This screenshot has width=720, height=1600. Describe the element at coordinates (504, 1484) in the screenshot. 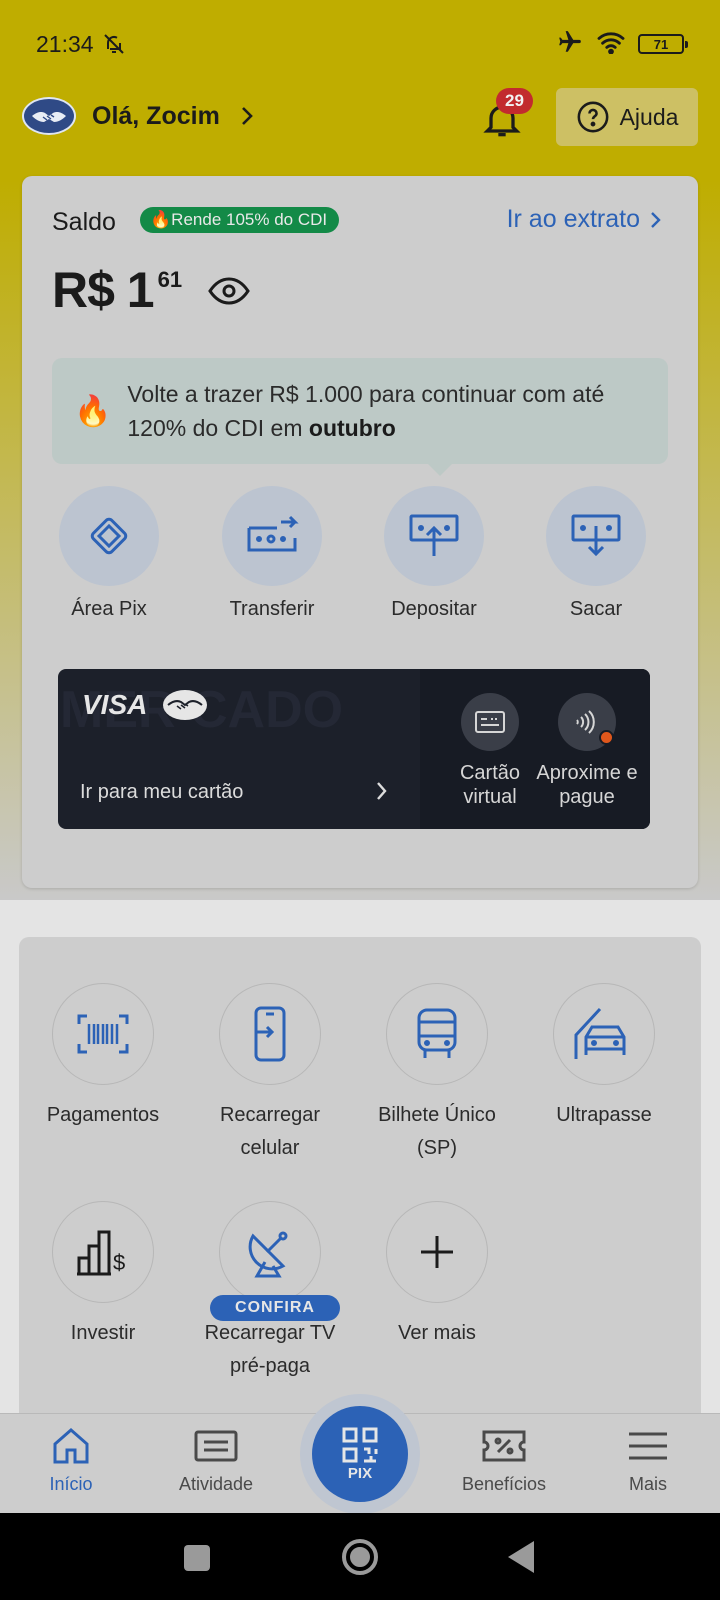

I see `nav-label: Benefícios` at that location.